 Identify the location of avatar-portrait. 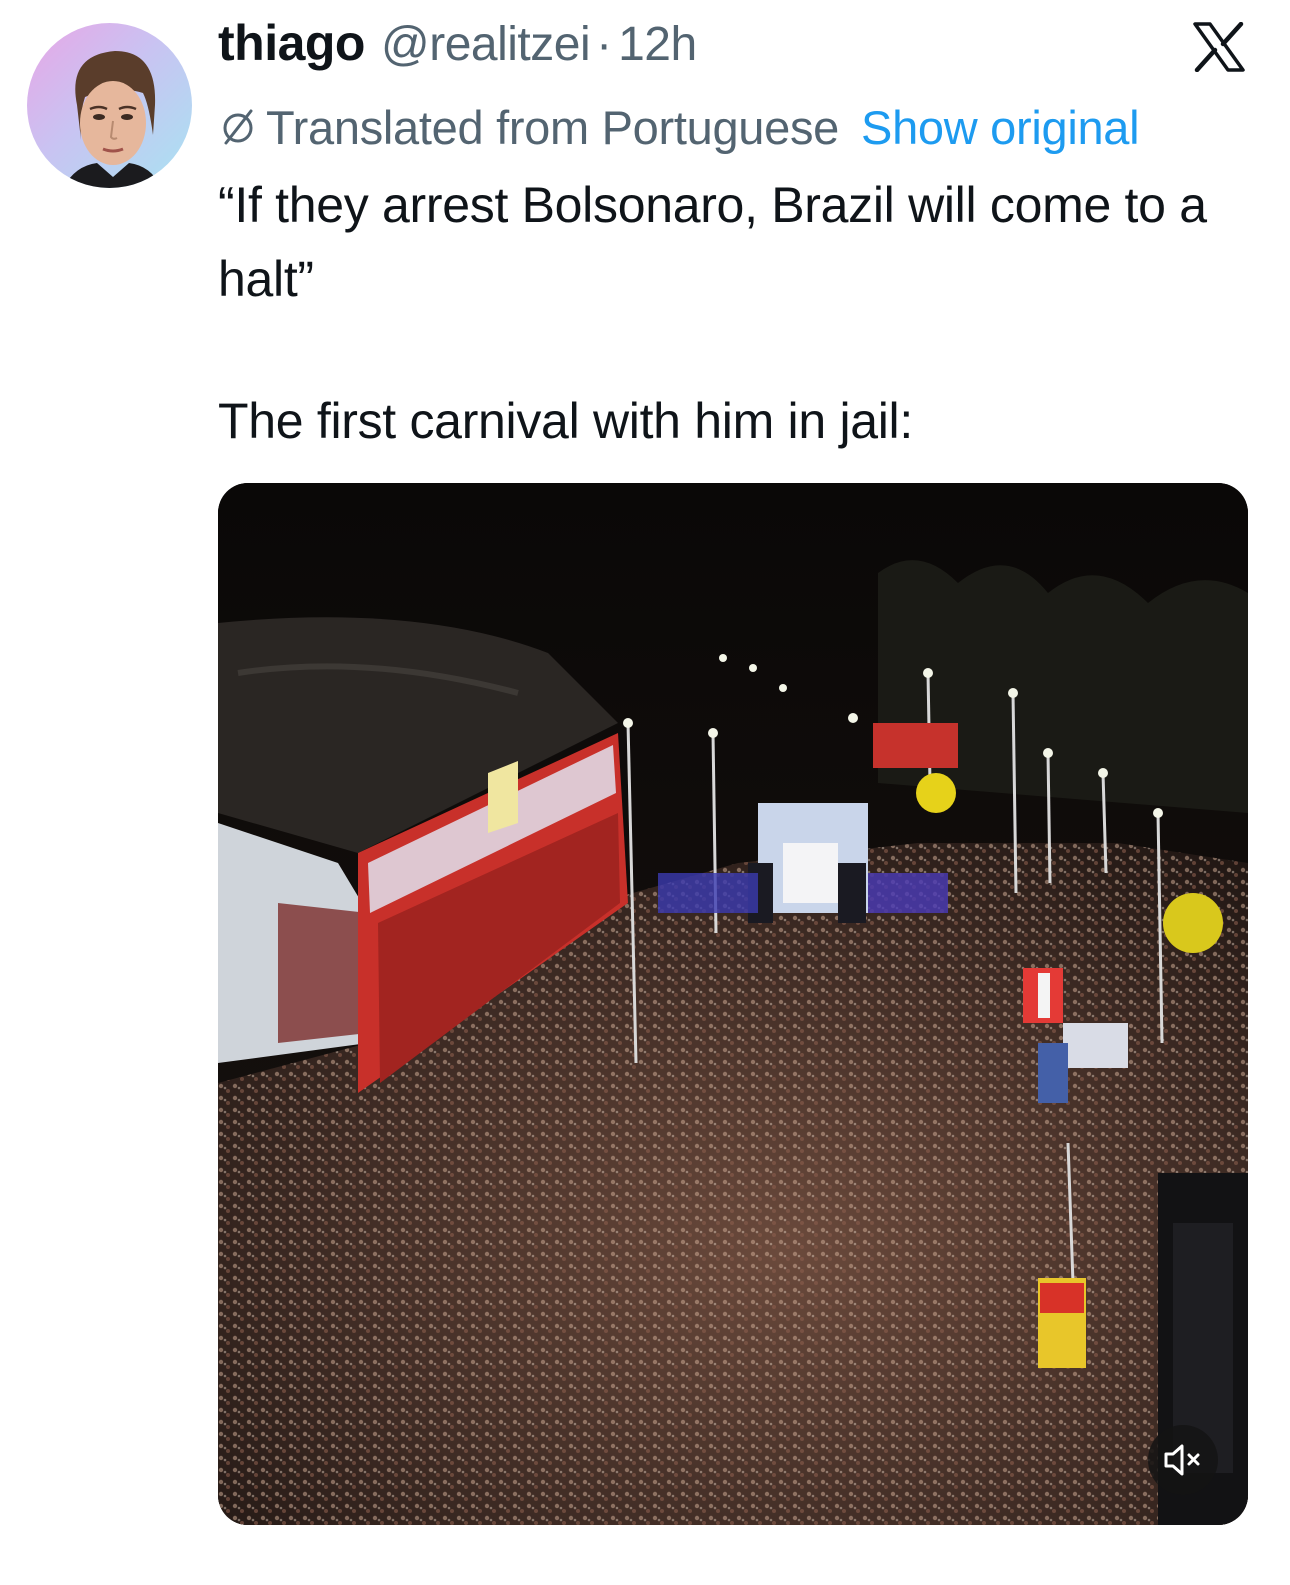
(112, 119).